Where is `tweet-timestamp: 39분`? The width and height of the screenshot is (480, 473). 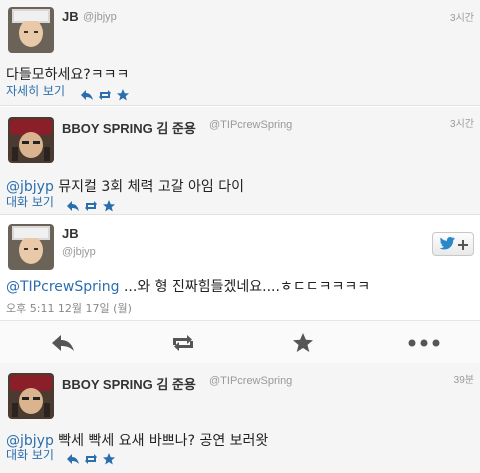 tweet-timestamp: 39분 is located at coordinates (464, 378).